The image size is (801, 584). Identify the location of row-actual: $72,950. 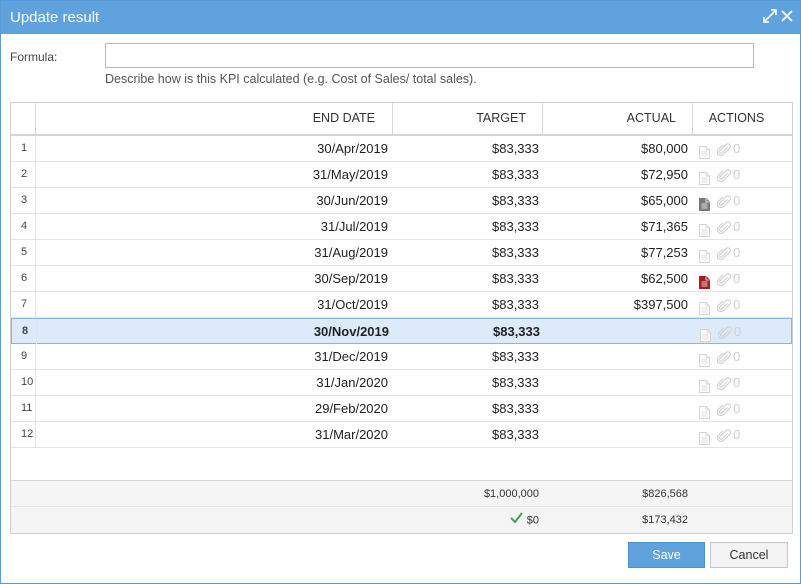
(664, 174).